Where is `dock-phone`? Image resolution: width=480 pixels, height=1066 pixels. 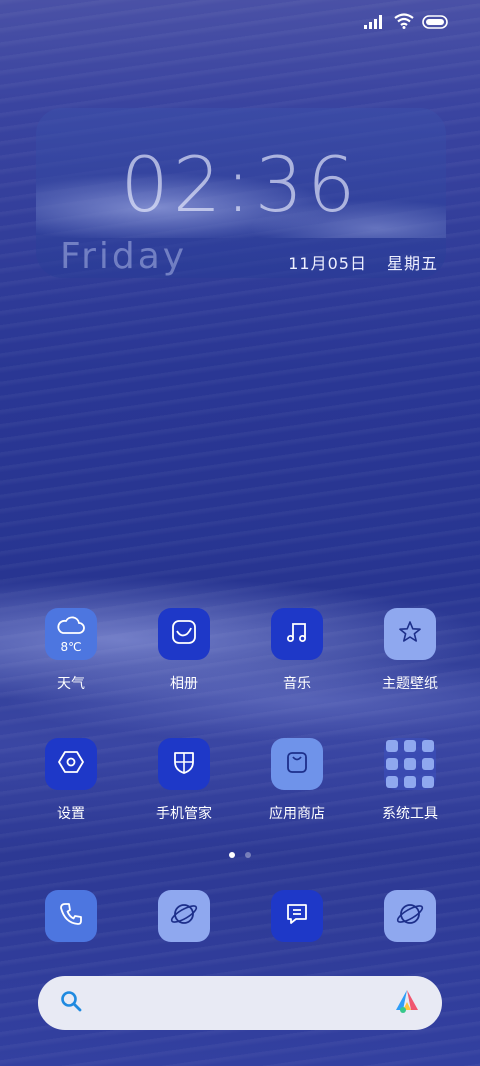 dock-phone is located at coordinates (71, 916).